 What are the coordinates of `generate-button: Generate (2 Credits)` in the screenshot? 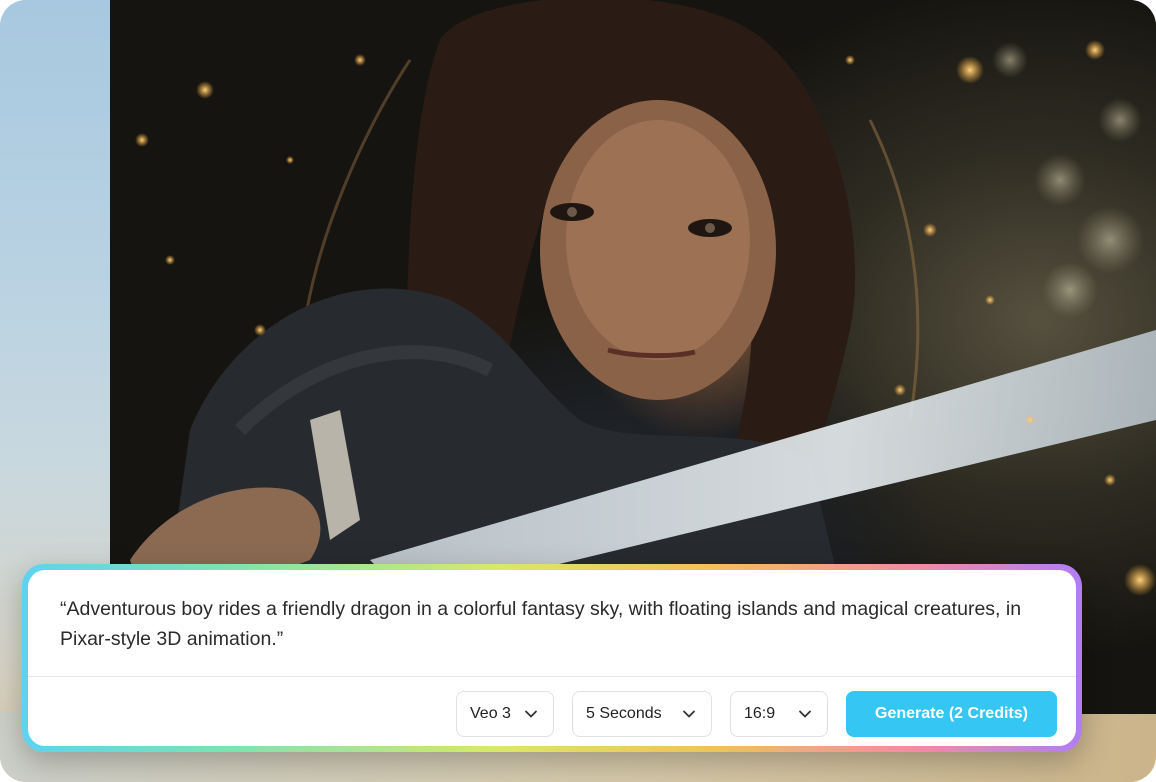 It's located at (951, 714).